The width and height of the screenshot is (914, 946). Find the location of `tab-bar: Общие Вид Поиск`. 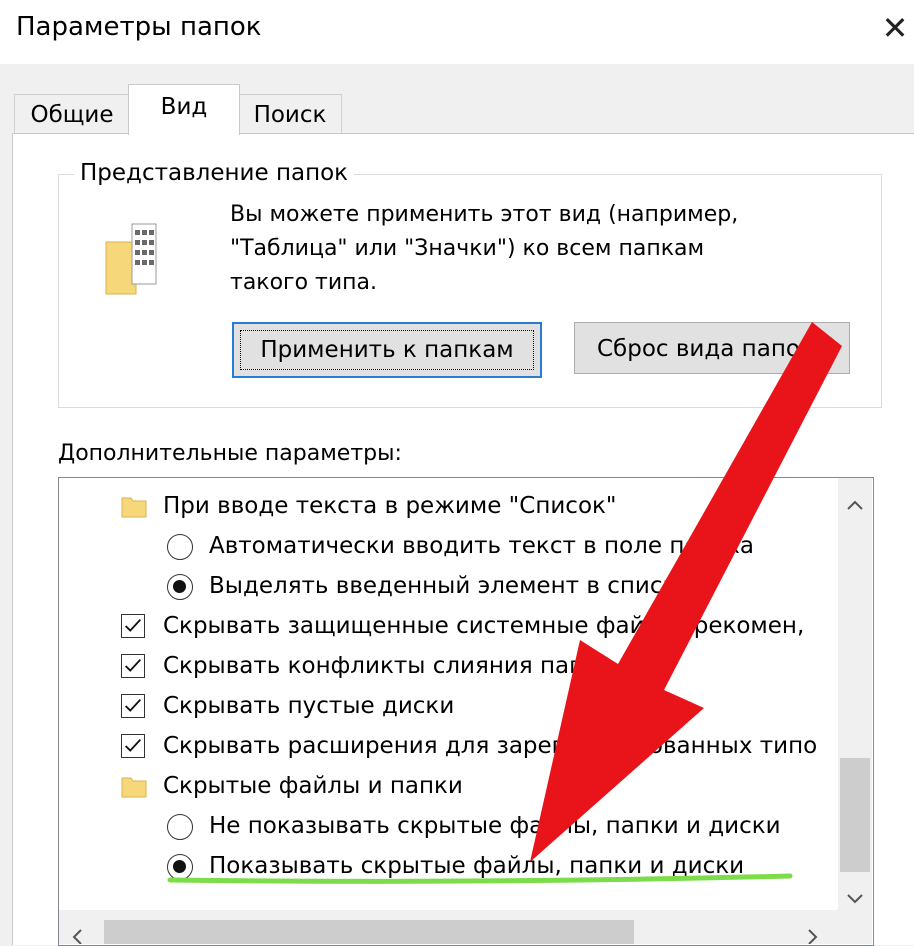

tab-bar: Общие Вид Поиск is located at coordinates (457, 109).